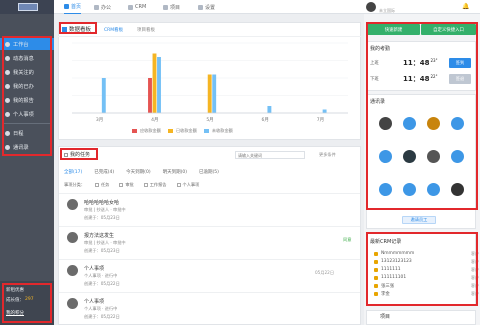 The height and width of the screenshot is (325, 480). What do you see at coordinates (206, 7) in the screenshot?
I see `nav-settings: 设置` at bounding box center [206, 7].